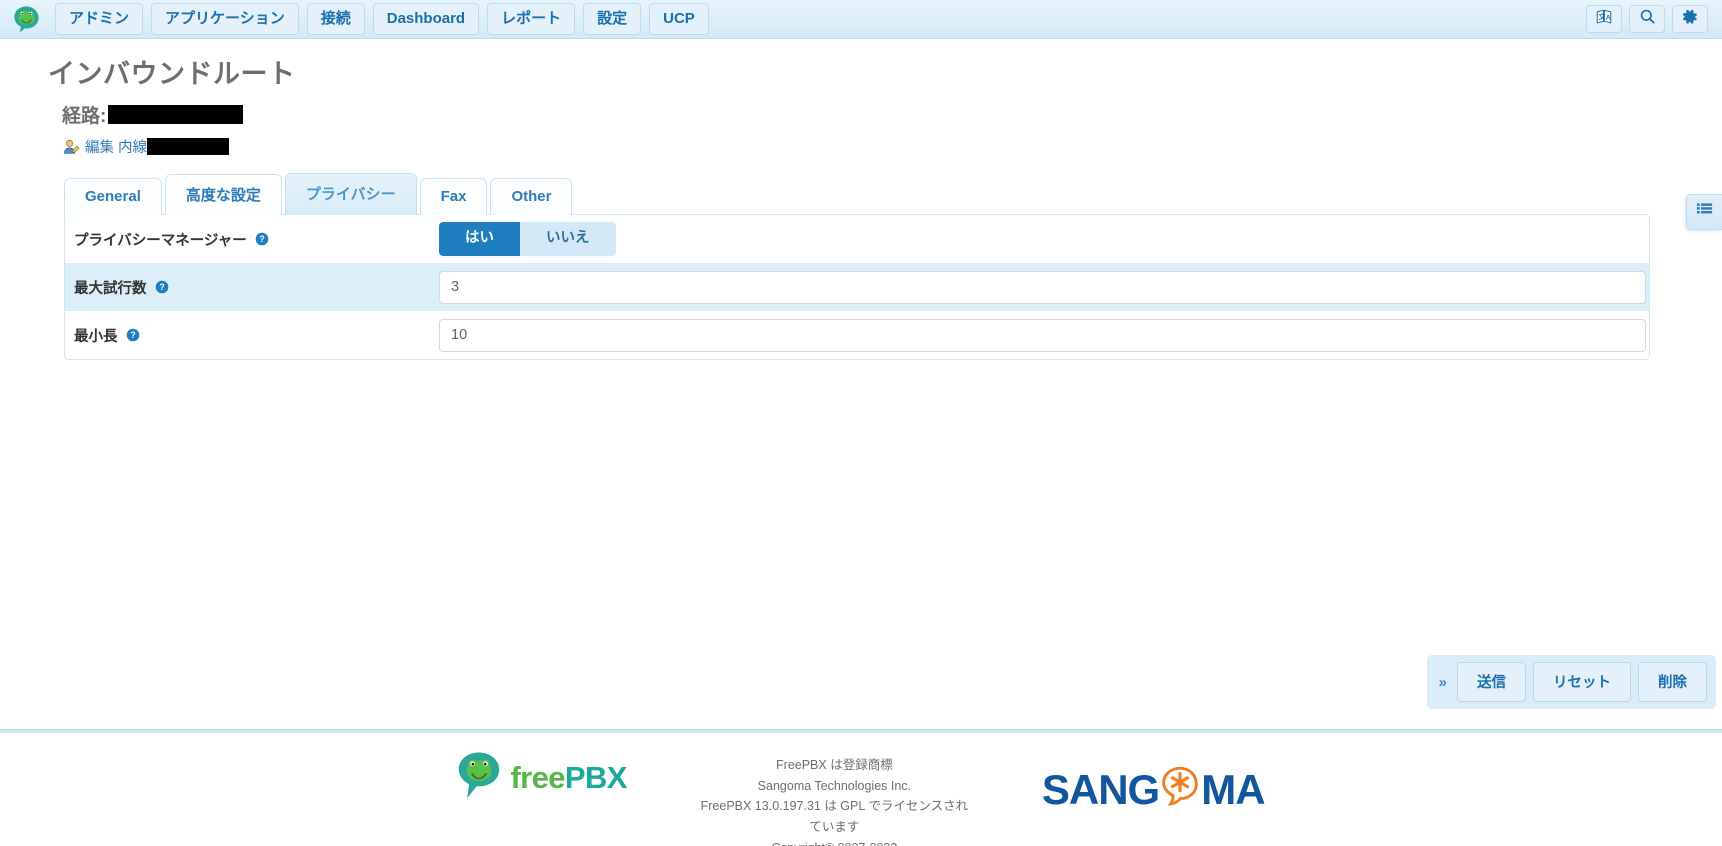 This screenshot has width=1722, height=846. I want to click on max-attempts-label: 最大試行数, so click(110, 288).